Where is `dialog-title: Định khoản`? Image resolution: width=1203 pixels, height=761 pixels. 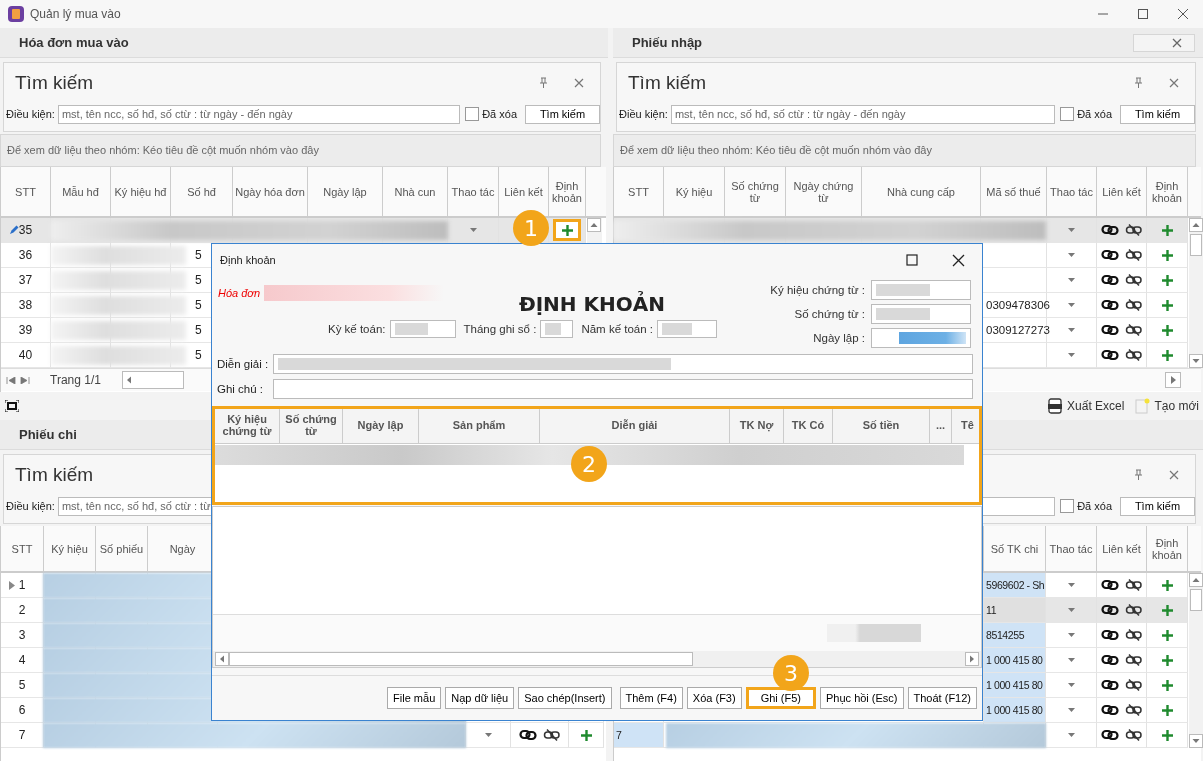 dialog-title: Định khoản is located at coordinates (248, 260).